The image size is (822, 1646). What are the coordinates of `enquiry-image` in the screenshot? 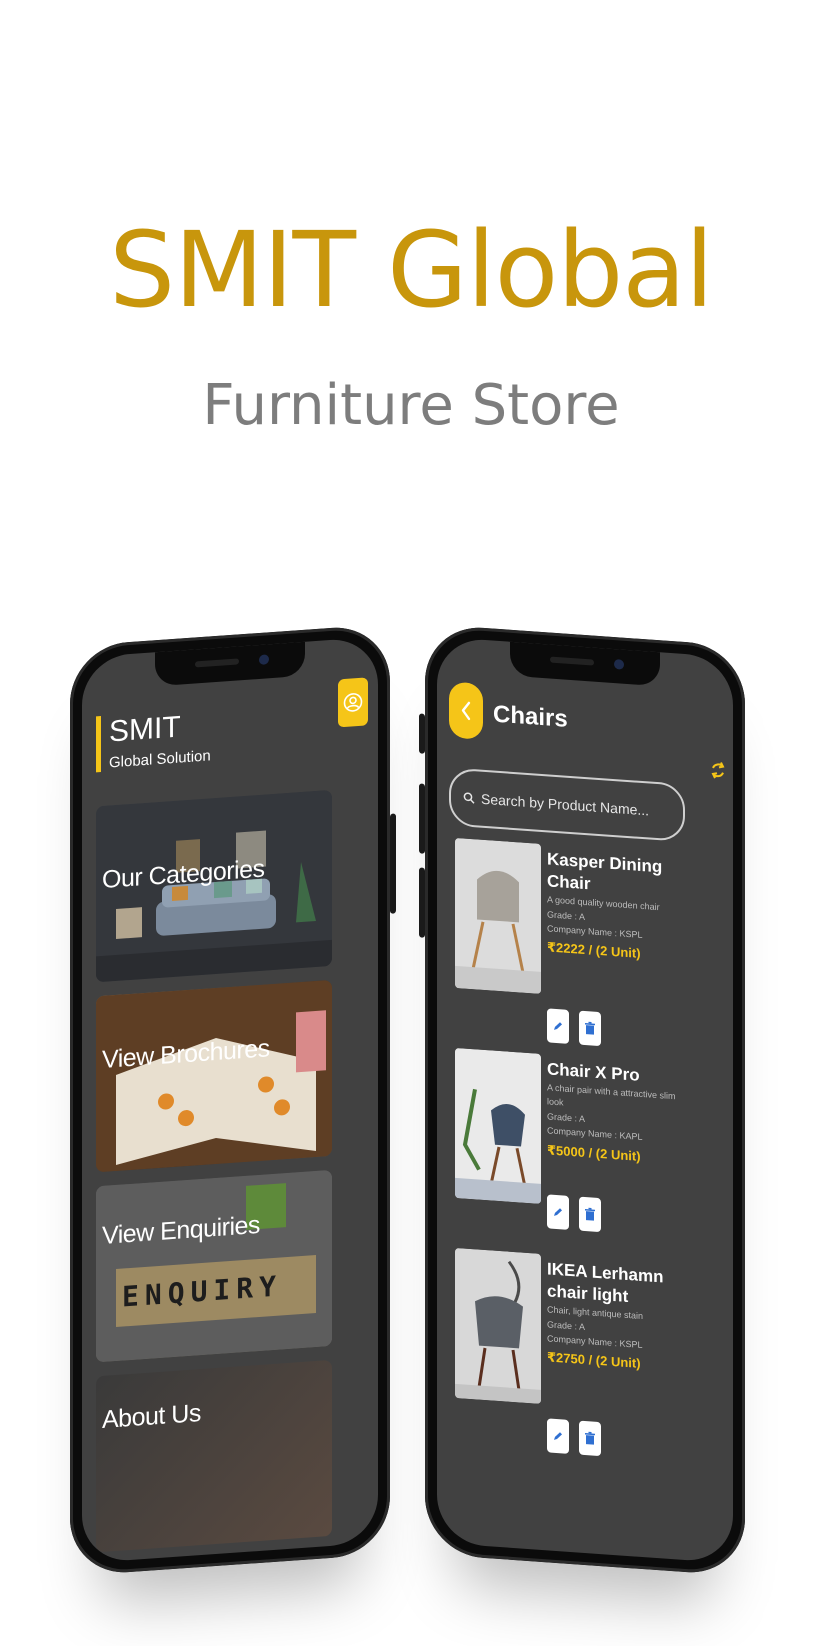 It's located at (214, 1266).